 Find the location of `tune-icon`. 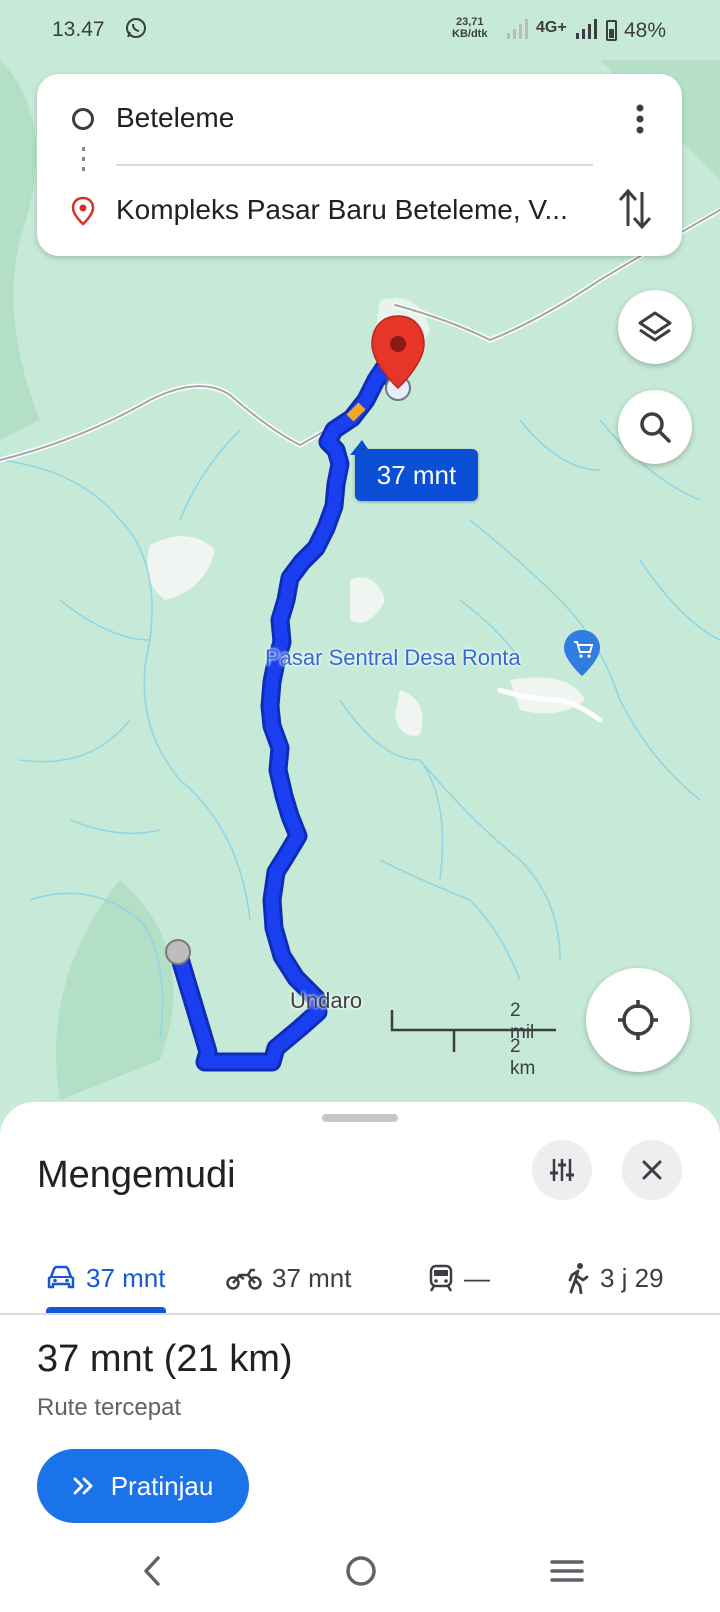

tune-icon is located at coordinates (562, 1170).